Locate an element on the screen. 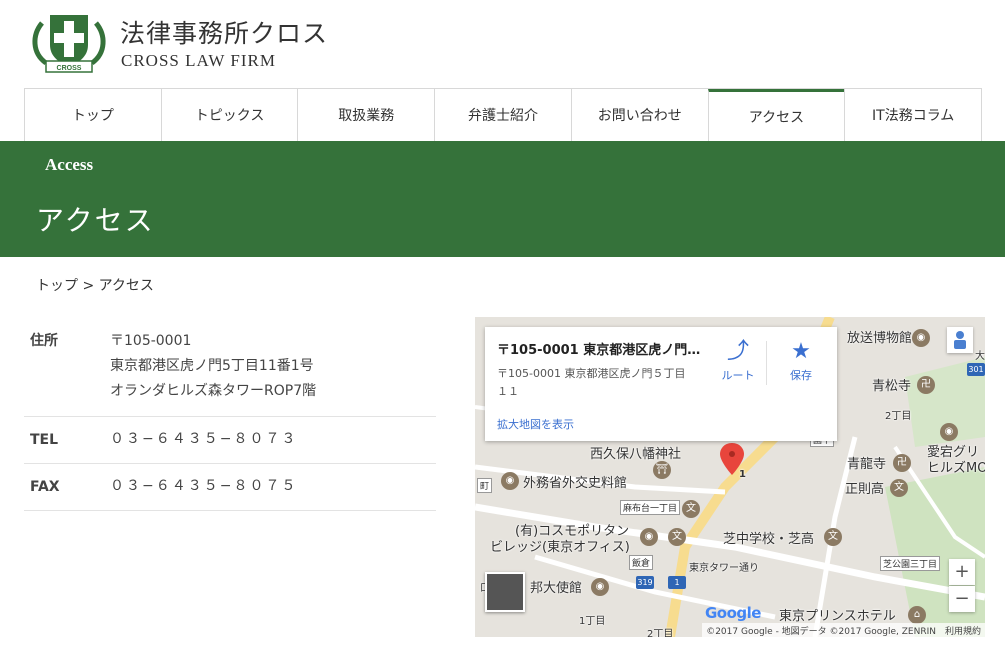  map-label-edge: 大 is located at coordinates (980, 356).